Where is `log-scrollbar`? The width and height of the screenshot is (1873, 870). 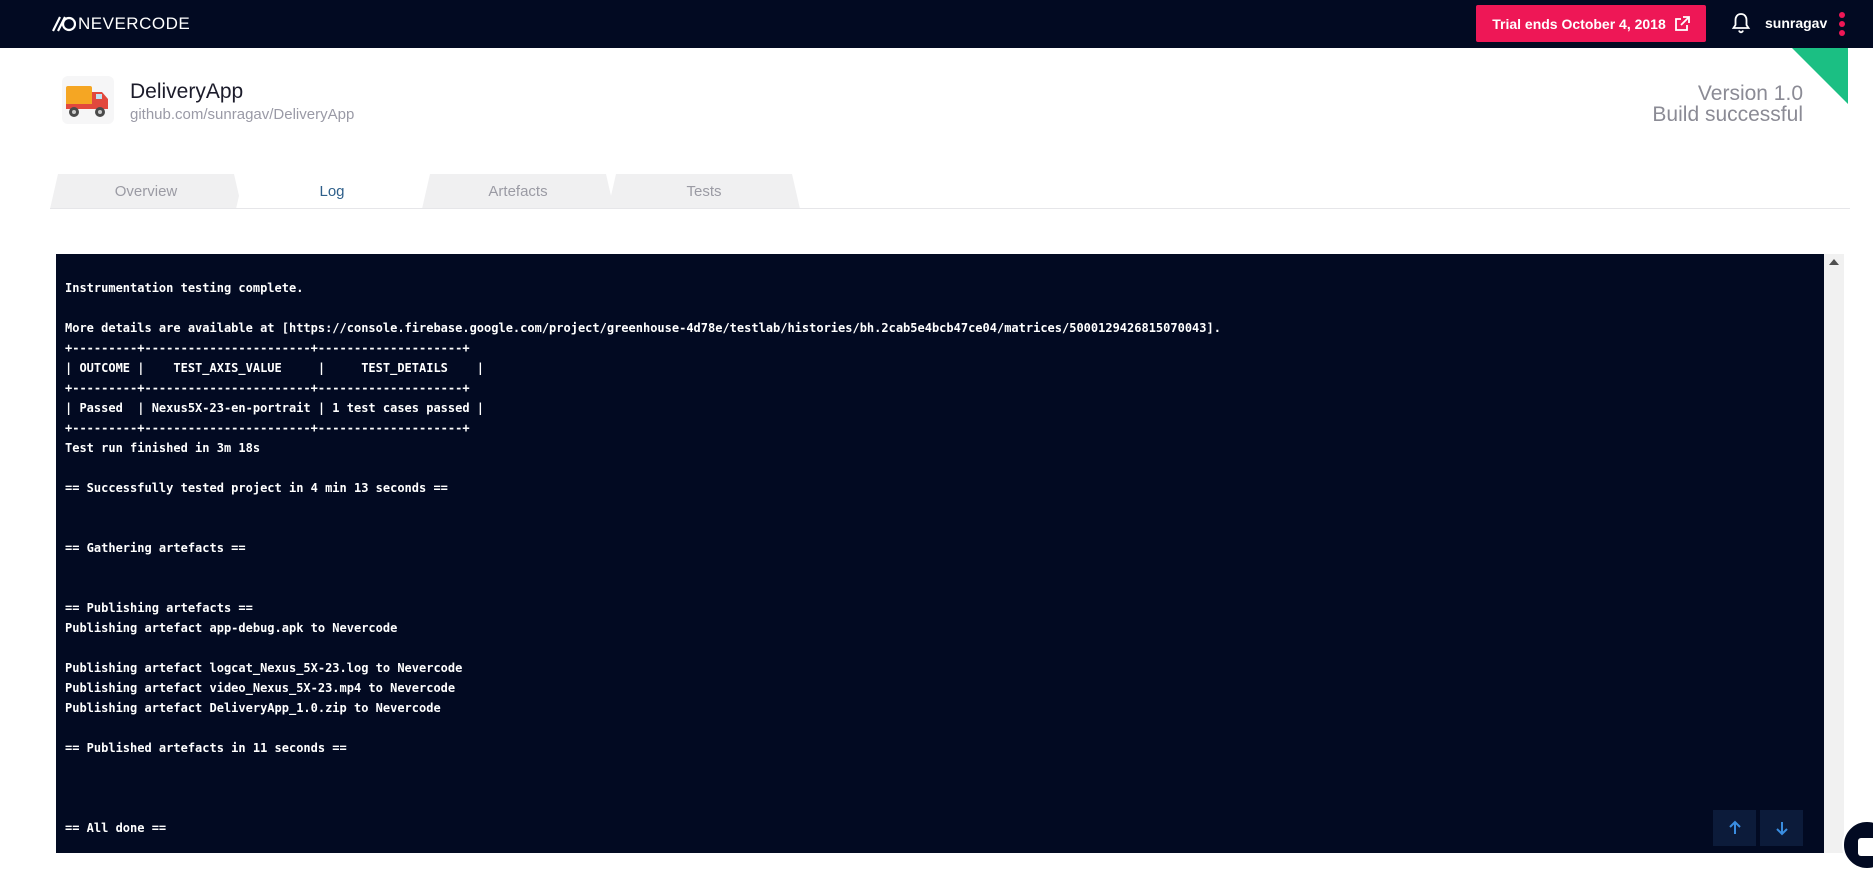
log-scrollbar is located at coordinates (1834, 553).